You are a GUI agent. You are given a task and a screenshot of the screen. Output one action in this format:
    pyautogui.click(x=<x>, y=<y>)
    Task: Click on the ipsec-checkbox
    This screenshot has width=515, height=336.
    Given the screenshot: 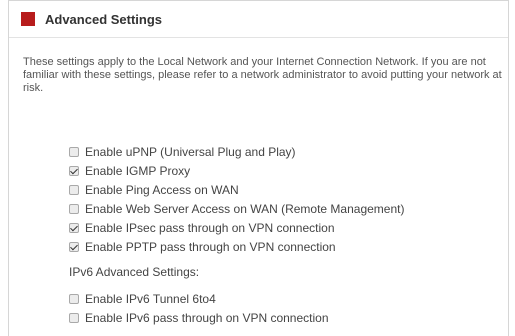 What is the action you would take?
    pyautogui.click(x=74, y=227)
    